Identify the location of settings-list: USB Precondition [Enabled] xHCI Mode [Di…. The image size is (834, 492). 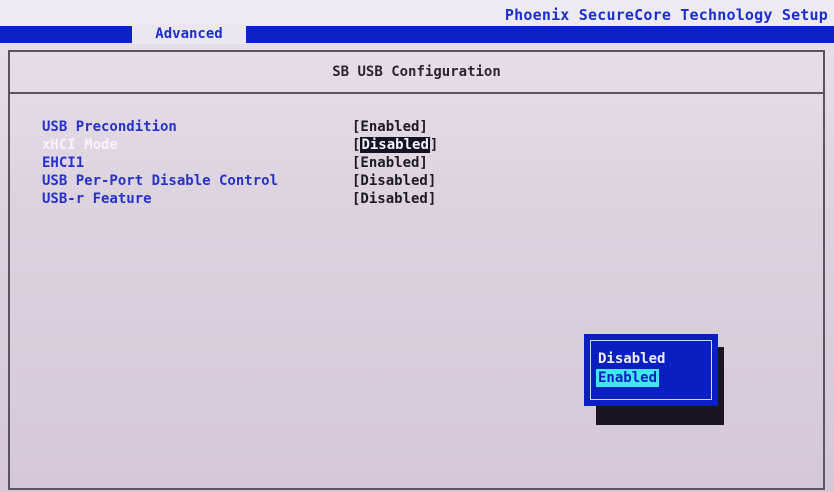
(262, 163).